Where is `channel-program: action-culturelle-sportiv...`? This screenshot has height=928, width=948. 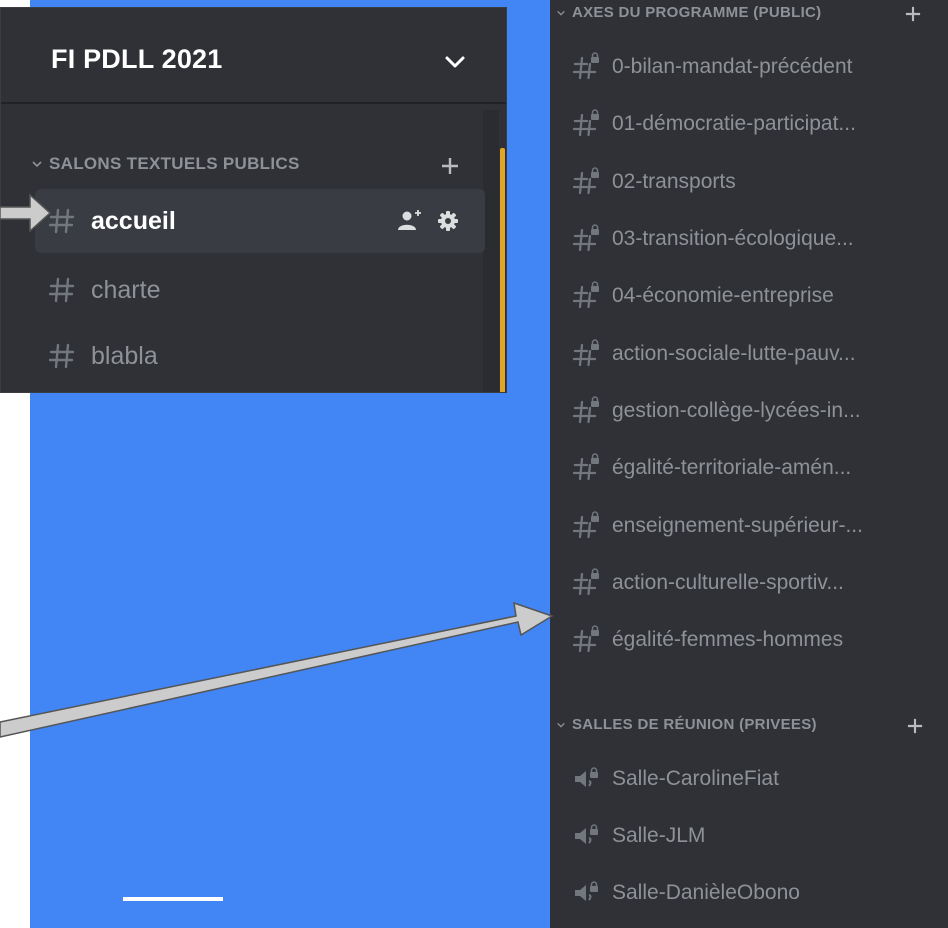 channel-program: action-culturelle-sportiv... is located at coordinates (708, 583).